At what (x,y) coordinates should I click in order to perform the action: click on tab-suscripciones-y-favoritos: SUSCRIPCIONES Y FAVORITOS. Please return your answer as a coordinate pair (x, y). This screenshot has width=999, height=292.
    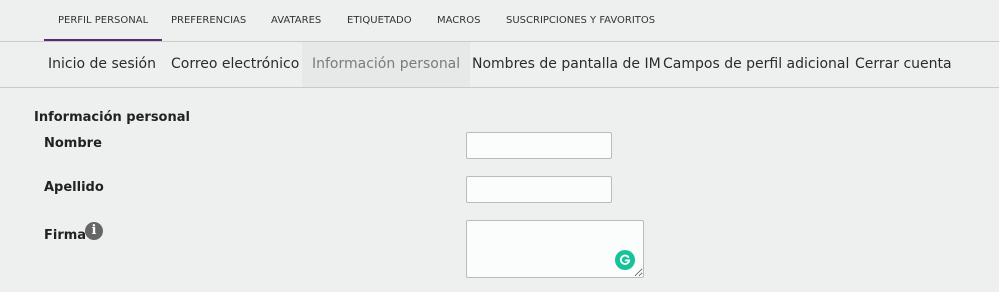
    Looking at the image, I should click on (580, 20).